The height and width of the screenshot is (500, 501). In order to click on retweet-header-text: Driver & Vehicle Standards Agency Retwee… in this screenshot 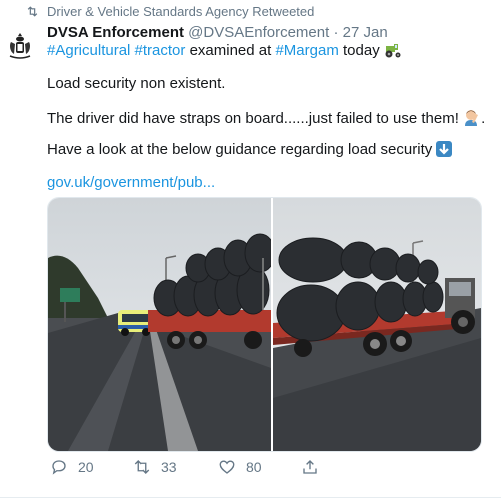, I will do `click(181, 11)`.